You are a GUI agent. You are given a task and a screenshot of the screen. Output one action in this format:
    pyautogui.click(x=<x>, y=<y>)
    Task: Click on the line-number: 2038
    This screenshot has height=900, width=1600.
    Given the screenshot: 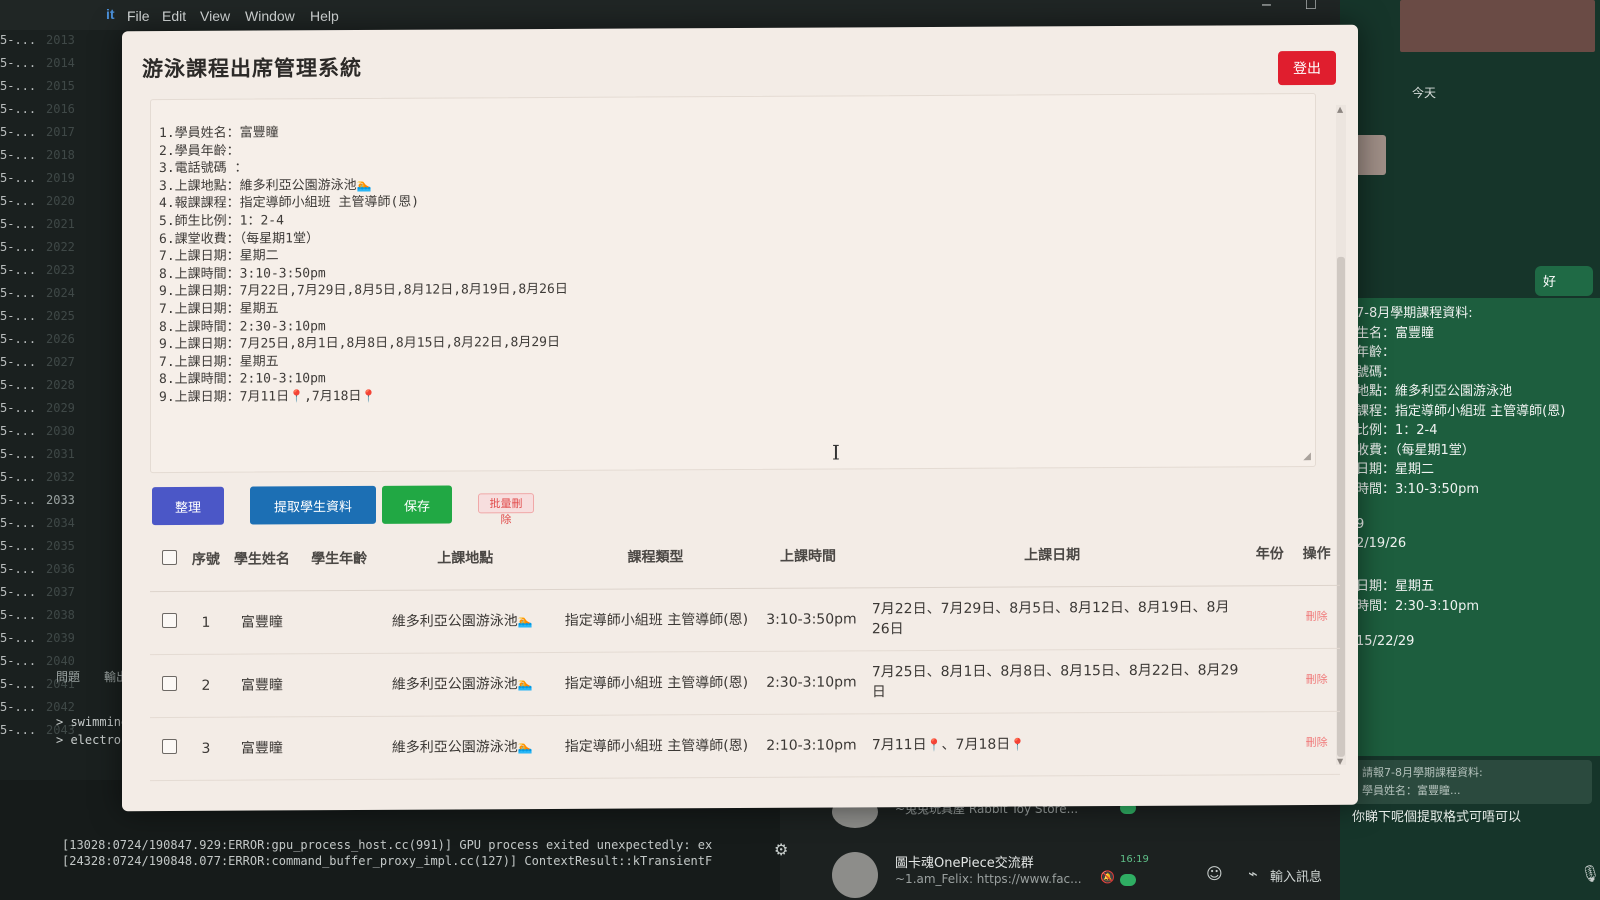 What is the action you would take?
    pyautogui.click(x=60, y=615)
    